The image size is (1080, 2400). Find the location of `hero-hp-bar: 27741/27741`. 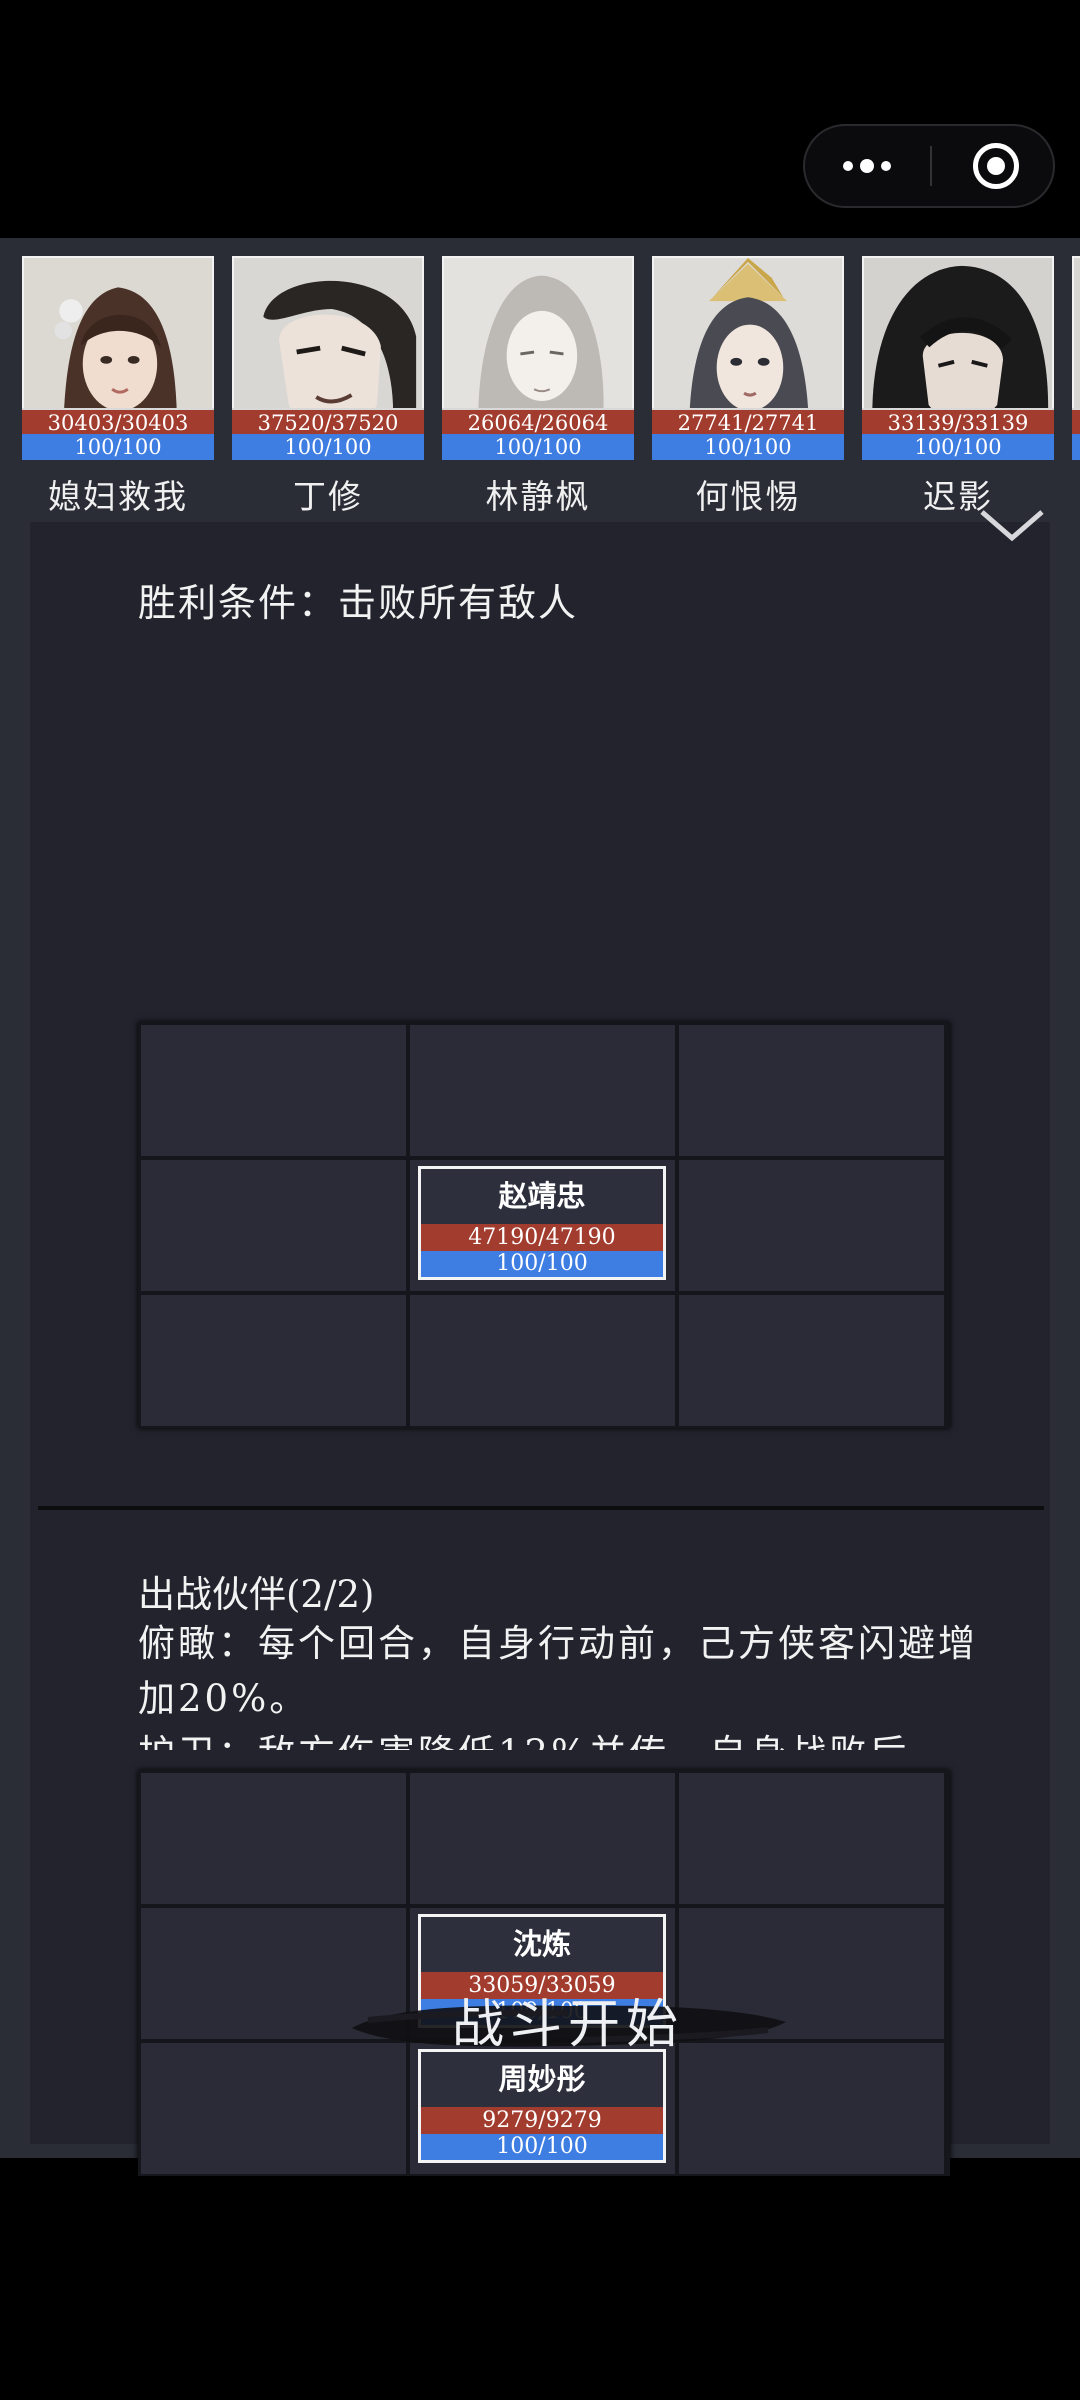

hero-hp-bar: 27741/27741 is located at coordinates (748, 421).